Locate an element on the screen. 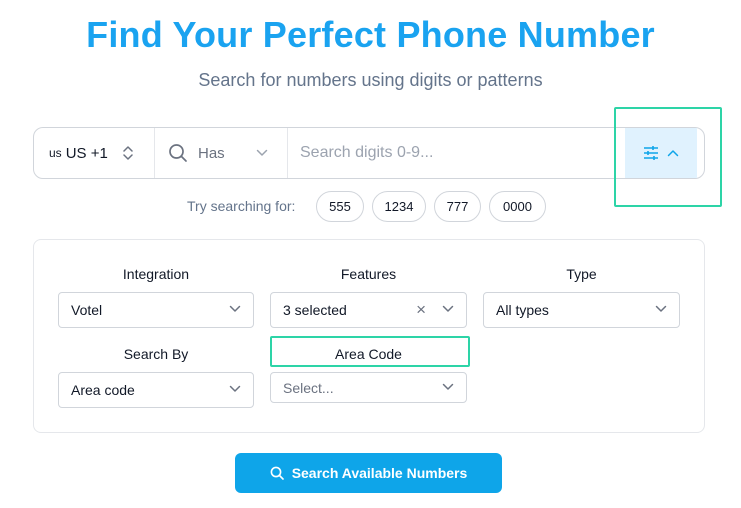 Image resolution: width=741 pixels, height=508 pixels. integration-select: Votel is located at coordinates (156, 310).